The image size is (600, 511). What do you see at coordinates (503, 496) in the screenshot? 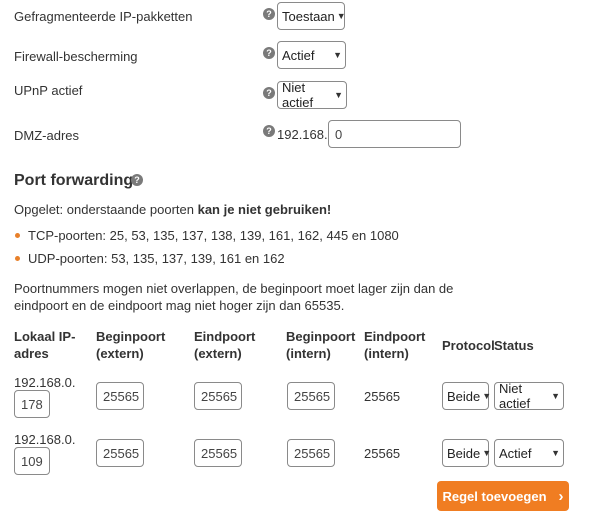
I see `add-rule-button: Regel toevoegen ›` at bounding box center [503, 496].